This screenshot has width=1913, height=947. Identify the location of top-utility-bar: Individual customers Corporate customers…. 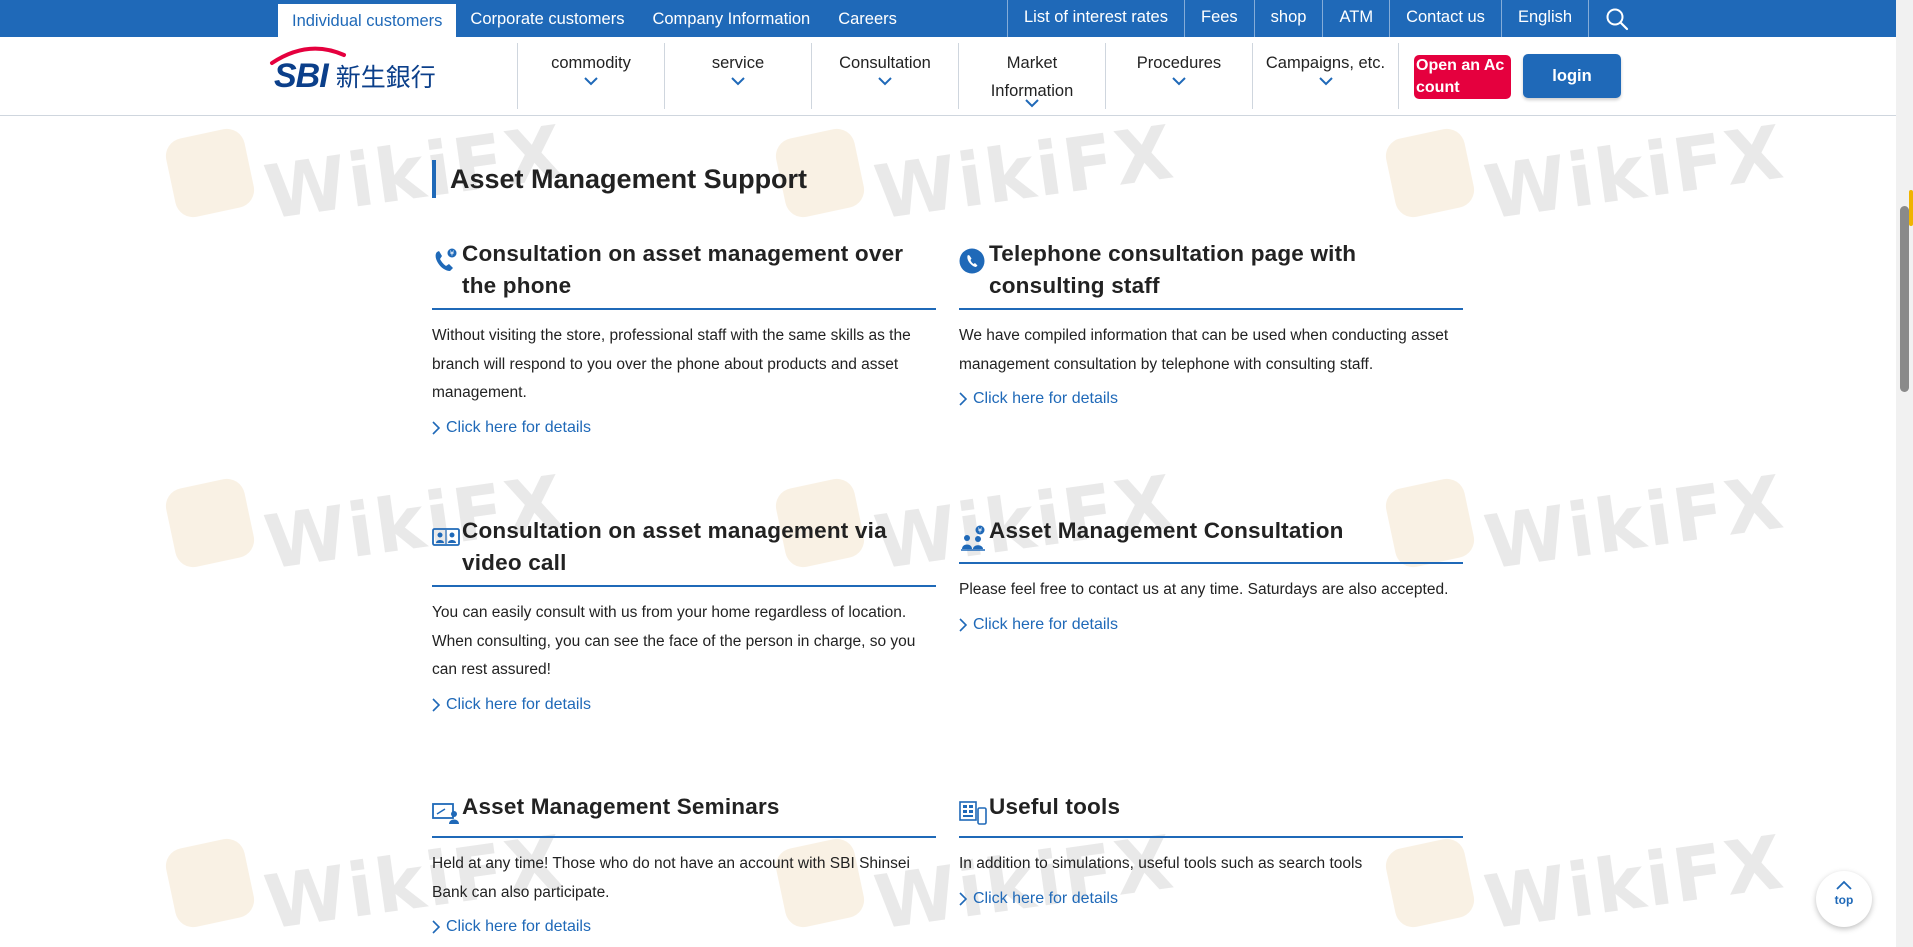
(948, 18).